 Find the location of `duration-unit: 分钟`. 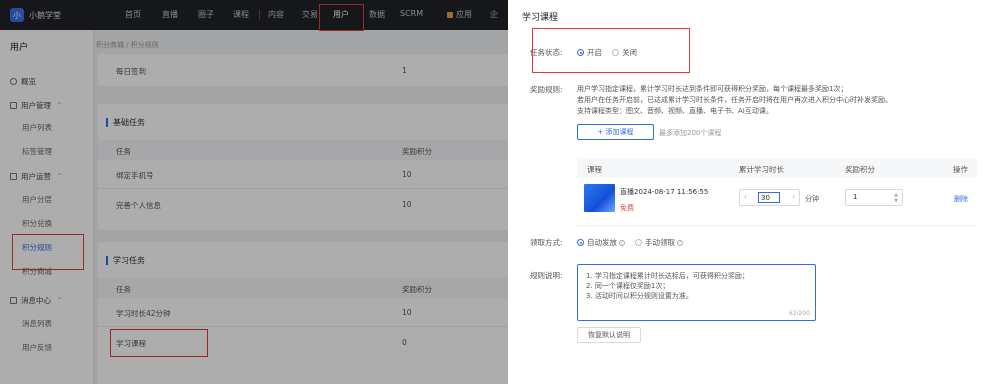

duration-unit: 分钟 is located at coordinates (812, 199).